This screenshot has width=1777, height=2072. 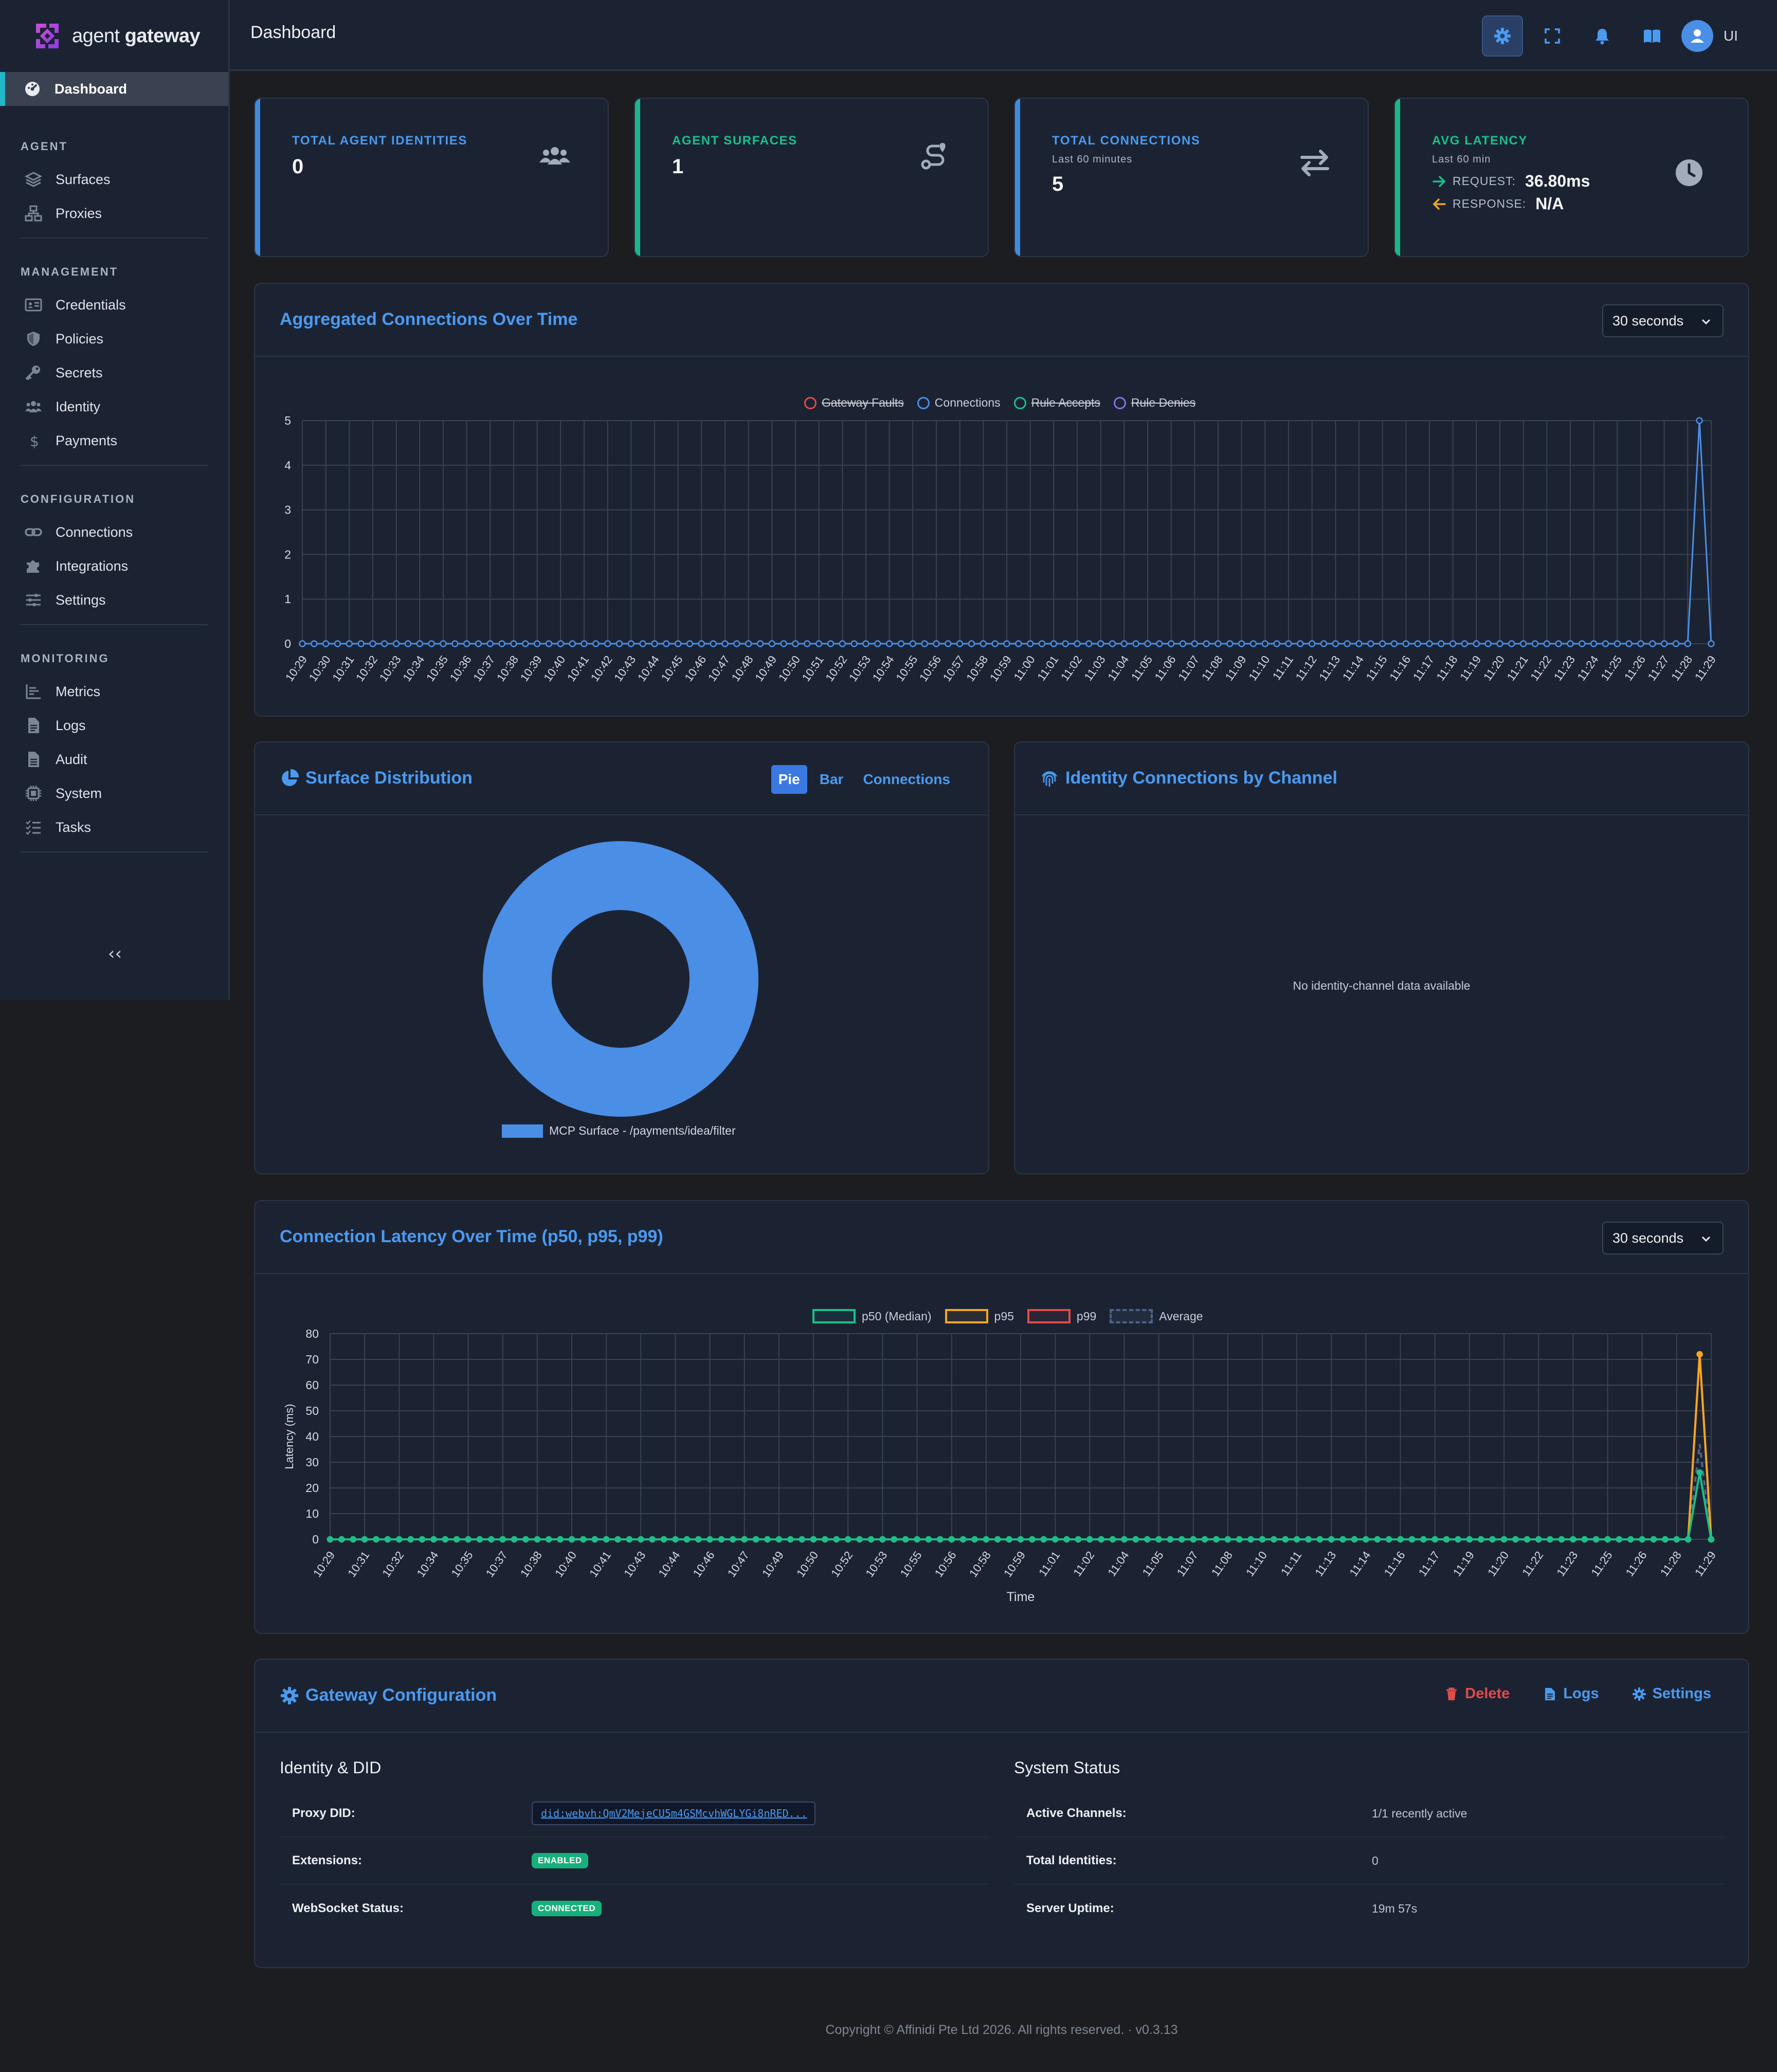 I want to click on x-tick-label: 10:43, so click(x=624, y=668).